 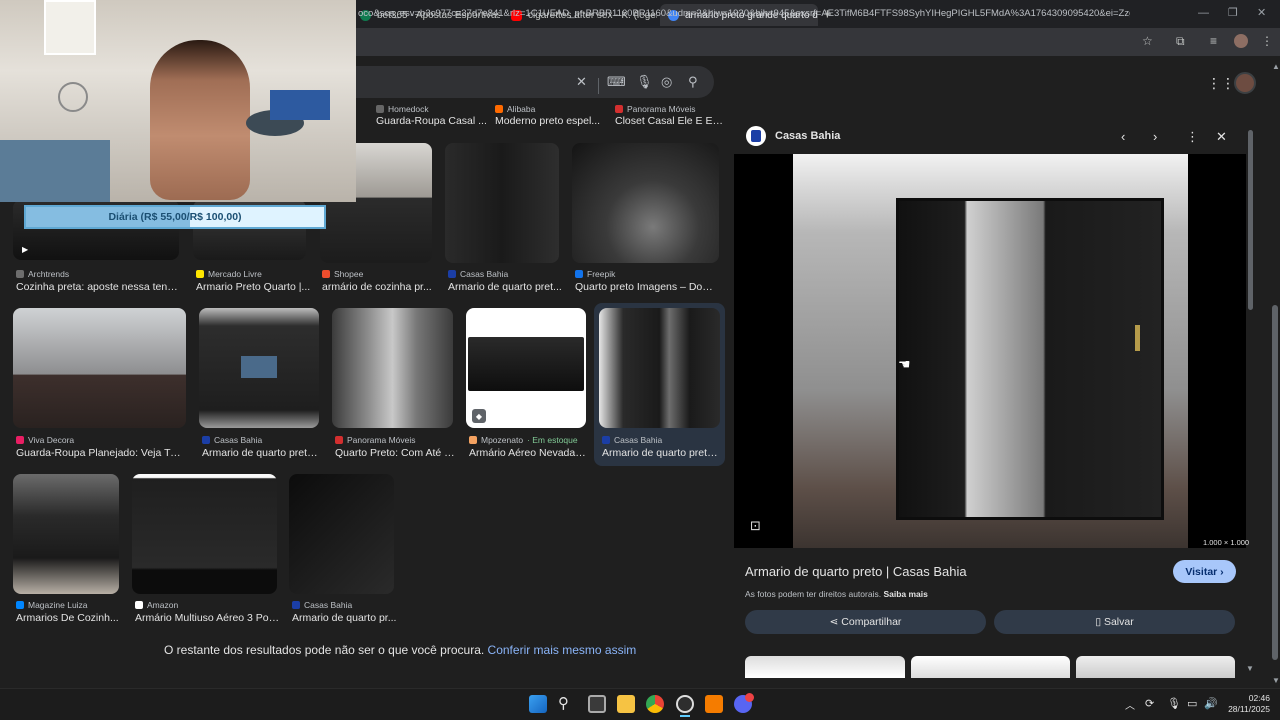 I want to click on save-button: ▯ Salvar, so click(x=1114, y=622).